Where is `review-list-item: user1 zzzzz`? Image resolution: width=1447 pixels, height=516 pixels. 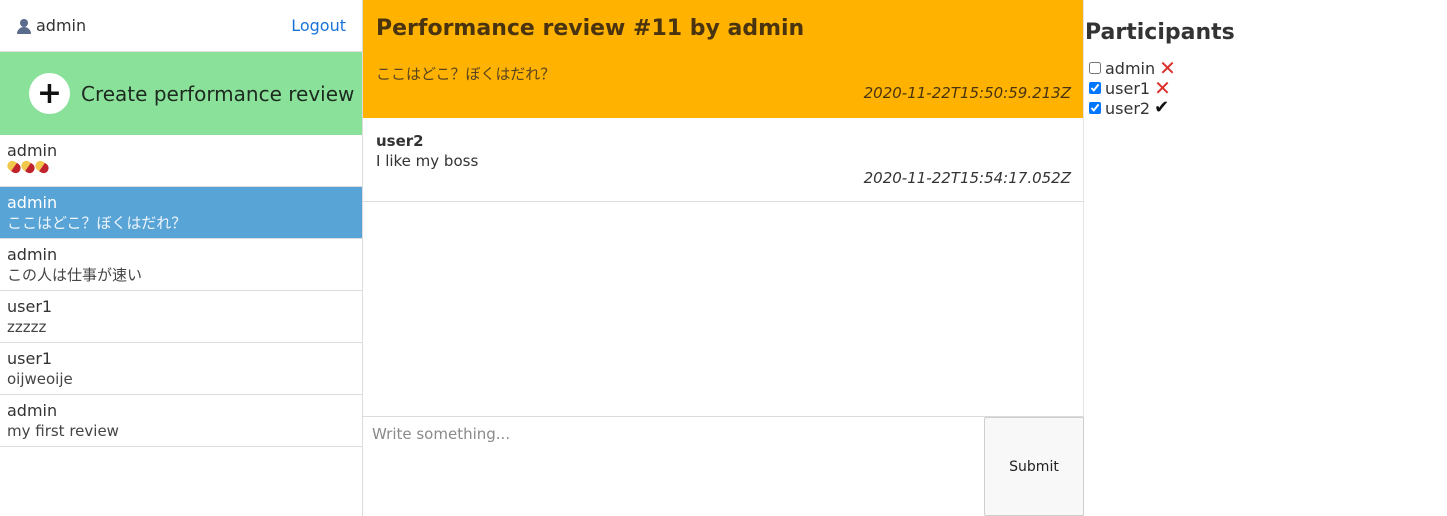
review-list-item: user1 zzzzz is located at coordinates (181, 317).